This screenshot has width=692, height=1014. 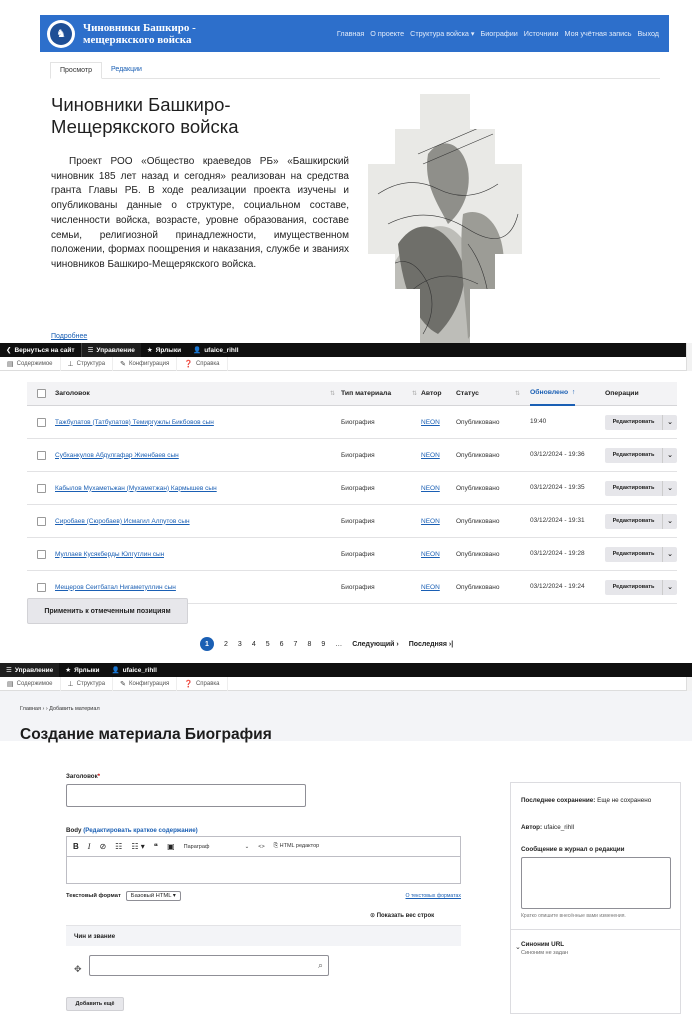 I want to click on row-title-link: Муллаев Кусякберды Юлгутлин сын, so click(x=109, y=554).